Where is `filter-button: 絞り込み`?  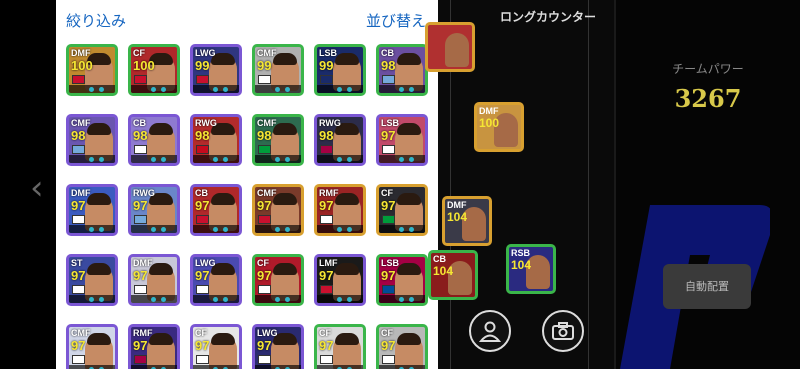 filter-button: 絞り込み is located at coordinates (96, 20).